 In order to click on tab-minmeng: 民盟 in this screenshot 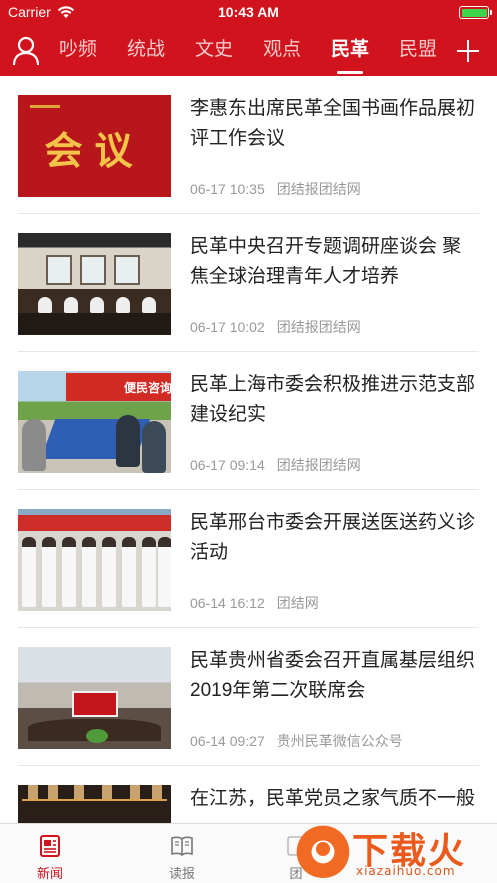, I will do `click(418, 52)`.